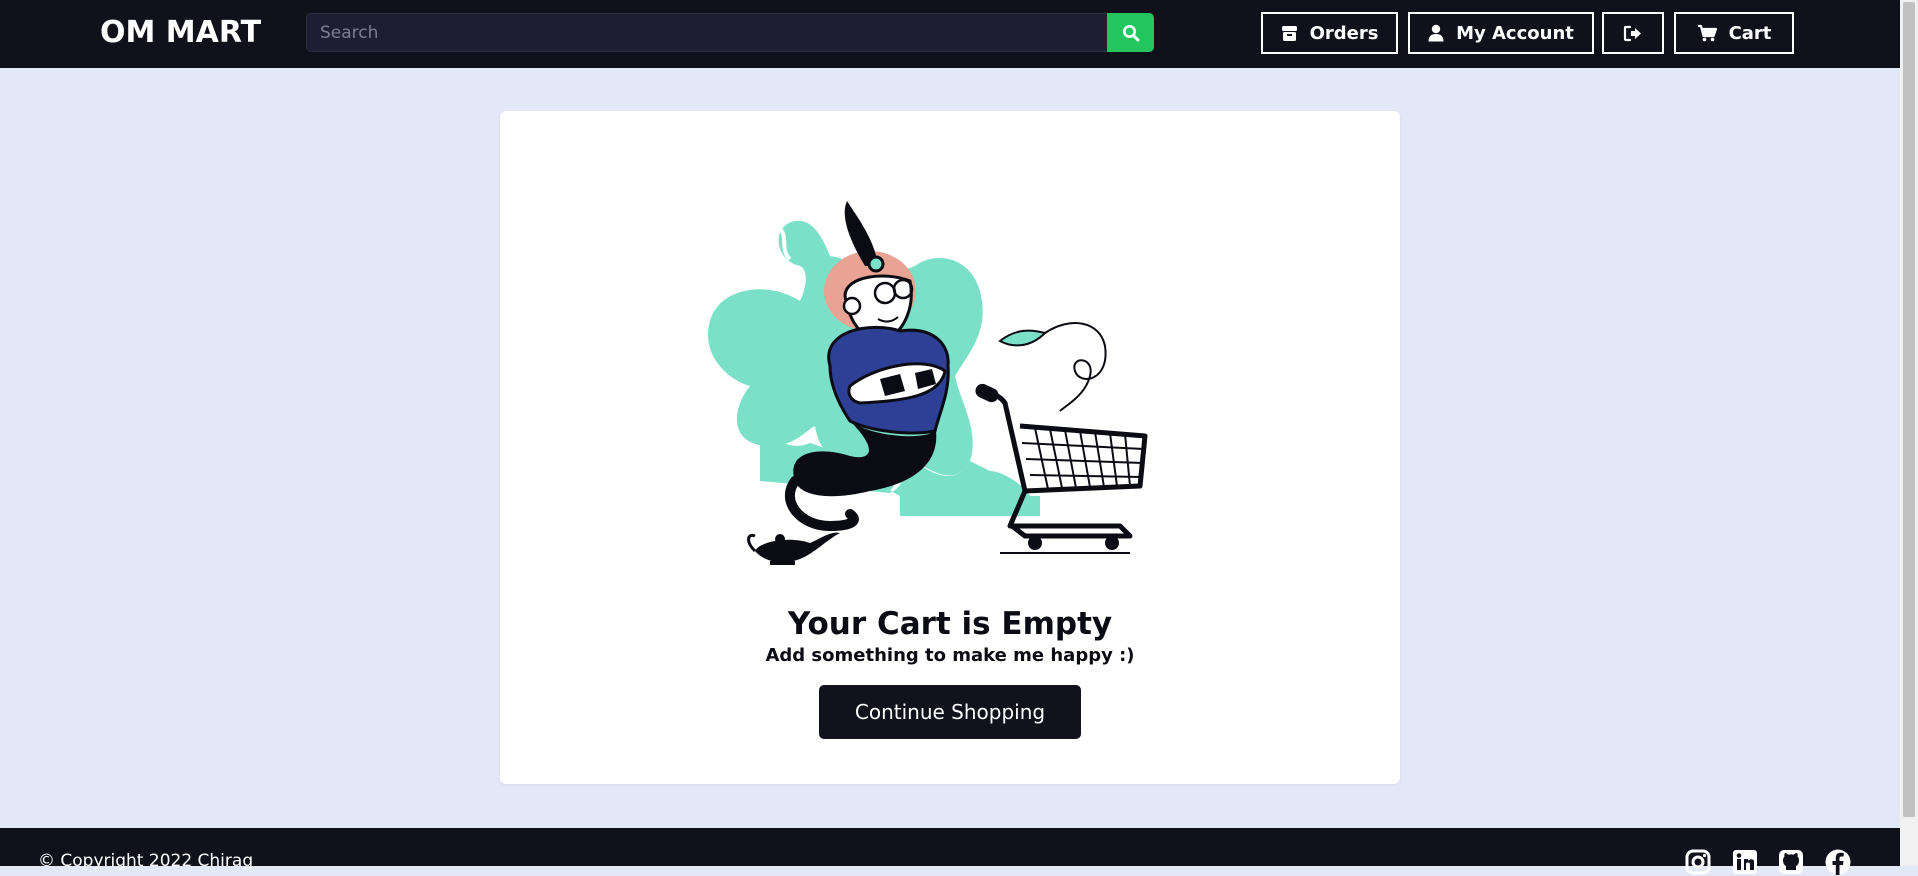 The width and height of the screenshot is (1918, 876). Describe the element at coordinates (1289, 33) in the screenshot. I see `box-icon` at that location.